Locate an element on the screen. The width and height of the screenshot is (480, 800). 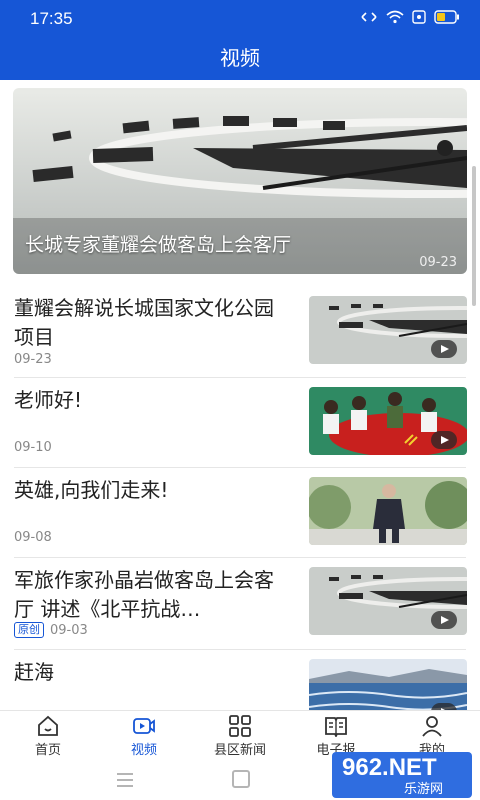
list-item: 军旅作家孙晶岩做客岛上会客厅 讲述《北平抗战… 原创 09-03 is located at coordinates (240, 604).